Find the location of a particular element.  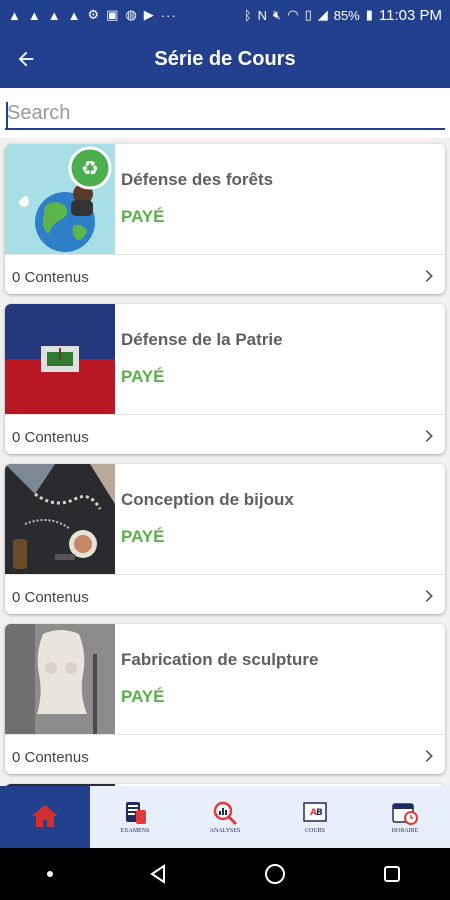

search-input is located at coordinates (225, 114).